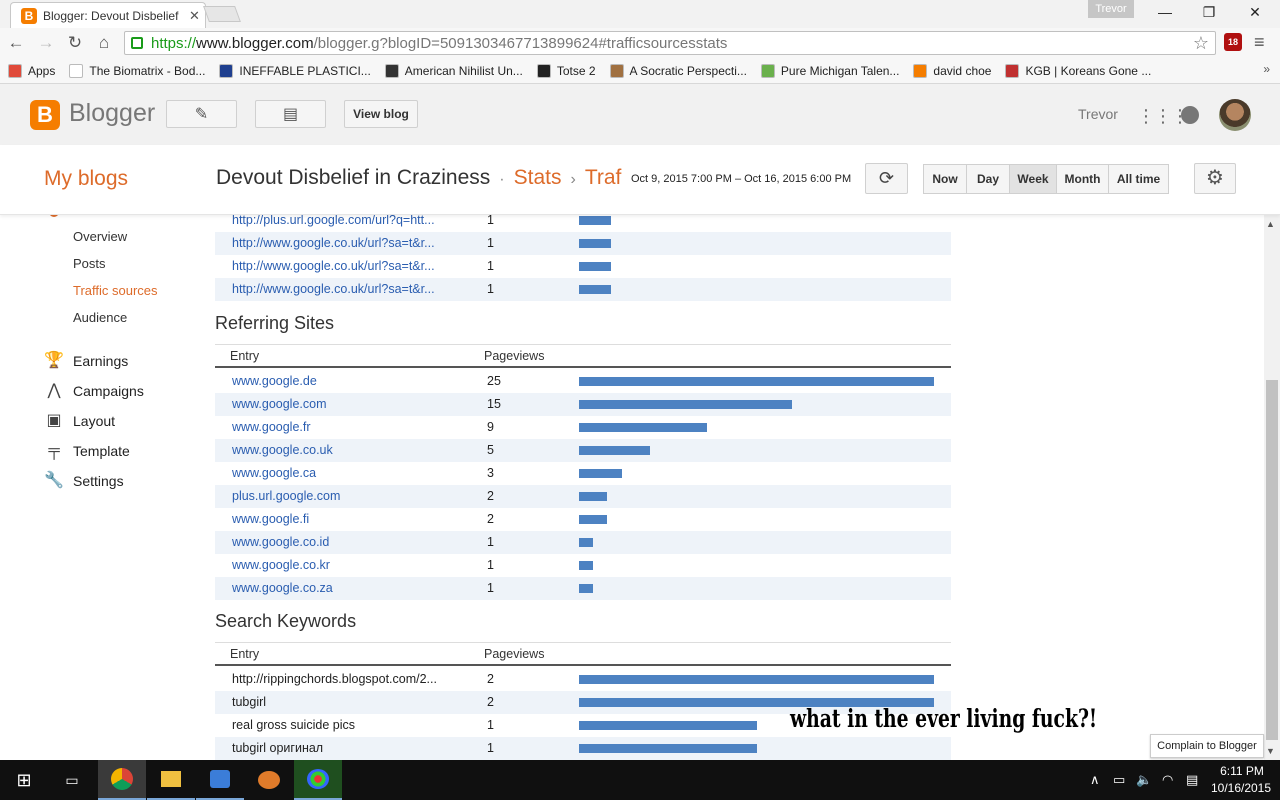  What do you see at coordinates (583, 679) in the screenshot?
I see `table-row: http://rippingchords.blogspot.com/2... 2` at bounding box center [583, 679].